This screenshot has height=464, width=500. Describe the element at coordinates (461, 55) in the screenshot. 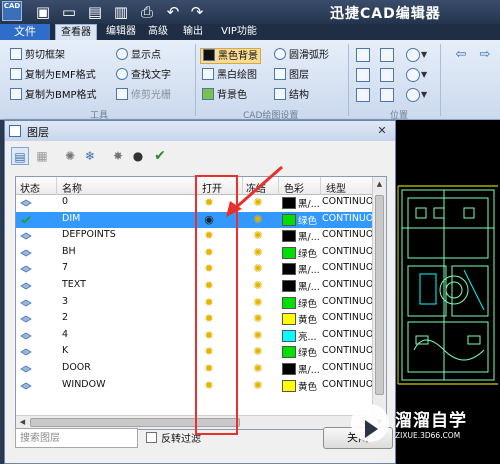

I see `arrow-left-icon: ⇦` at that location.